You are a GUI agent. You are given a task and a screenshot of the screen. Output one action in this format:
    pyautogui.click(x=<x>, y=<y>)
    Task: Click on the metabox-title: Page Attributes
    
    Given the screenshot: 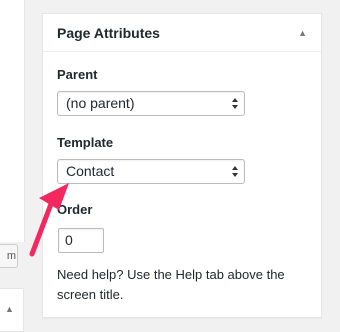 What is the action you would take?
    pyautogui.click(x=108, y=33)
    